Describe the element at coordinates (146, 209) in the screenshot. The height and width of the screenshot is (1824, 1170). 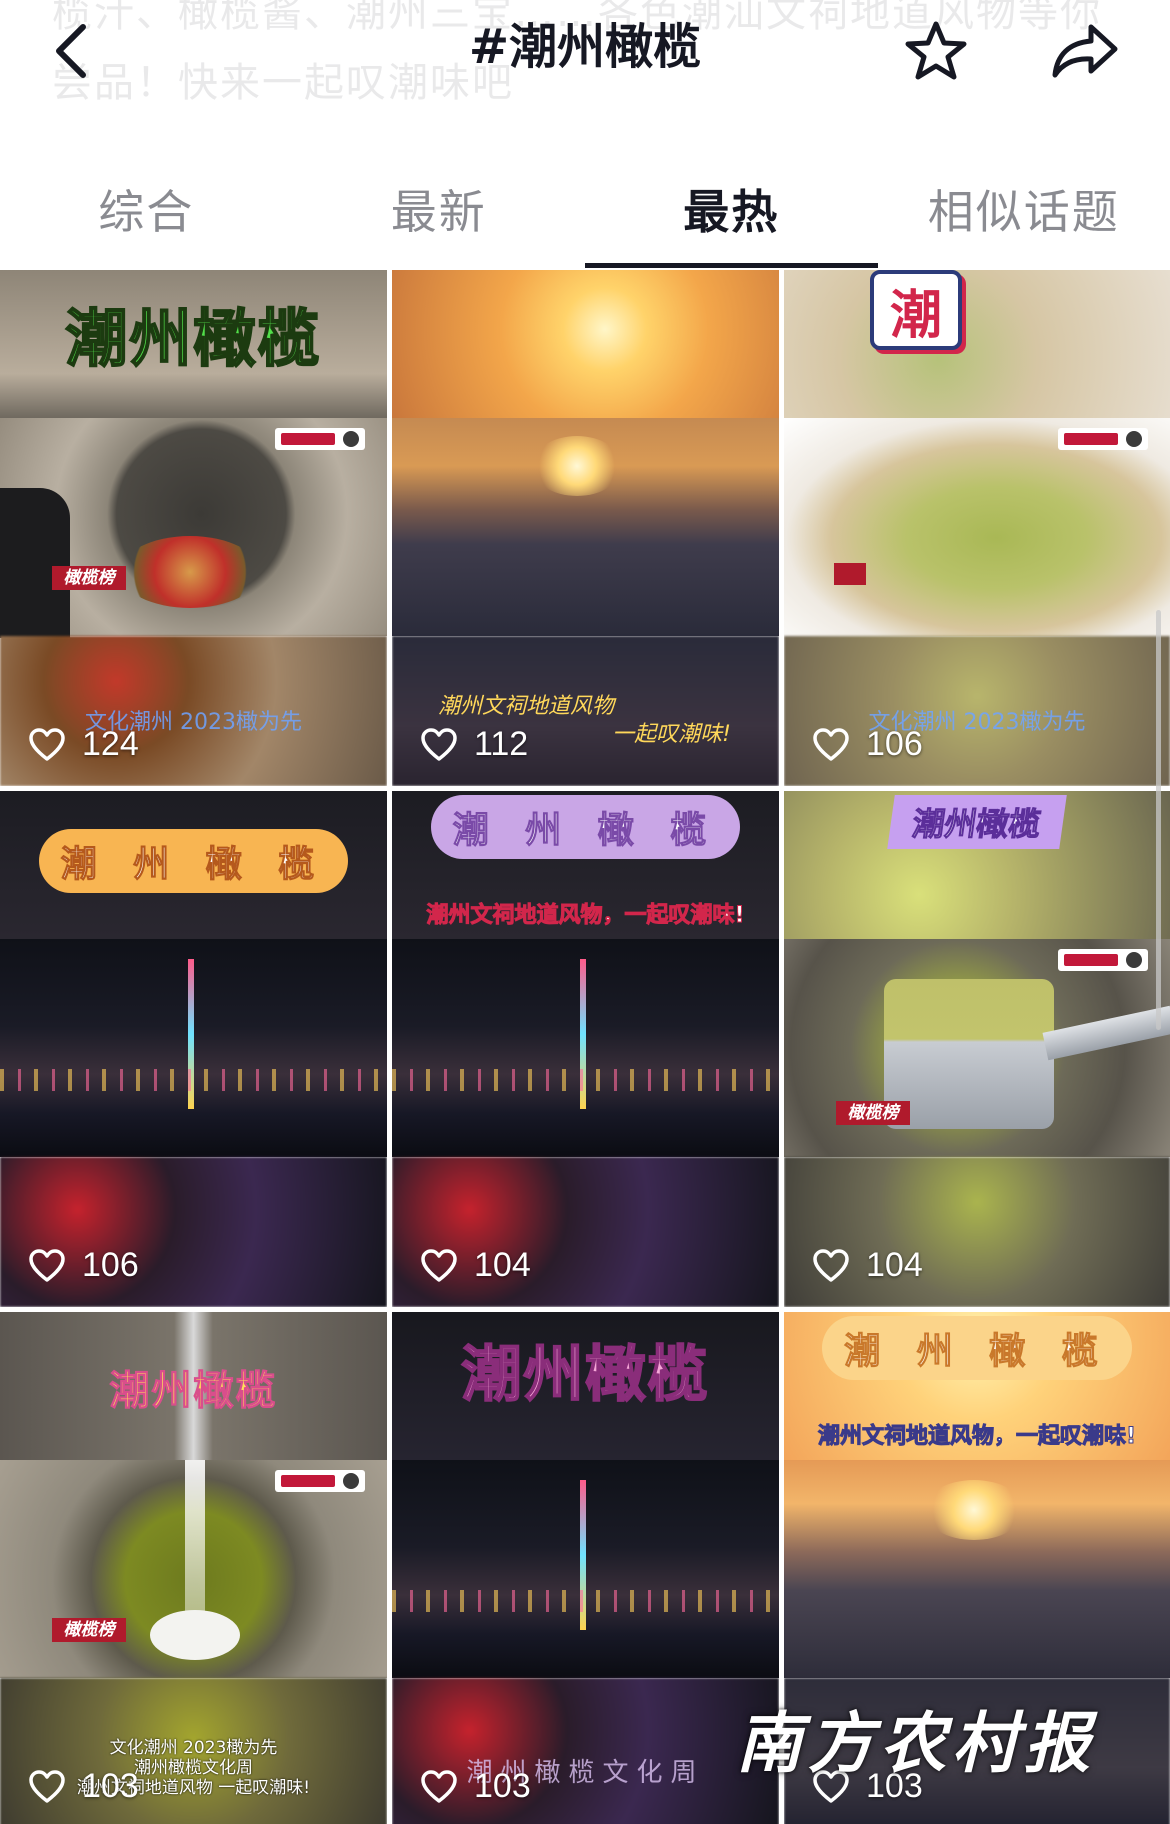
I see `tab-comprehensive: 综合` at that location.